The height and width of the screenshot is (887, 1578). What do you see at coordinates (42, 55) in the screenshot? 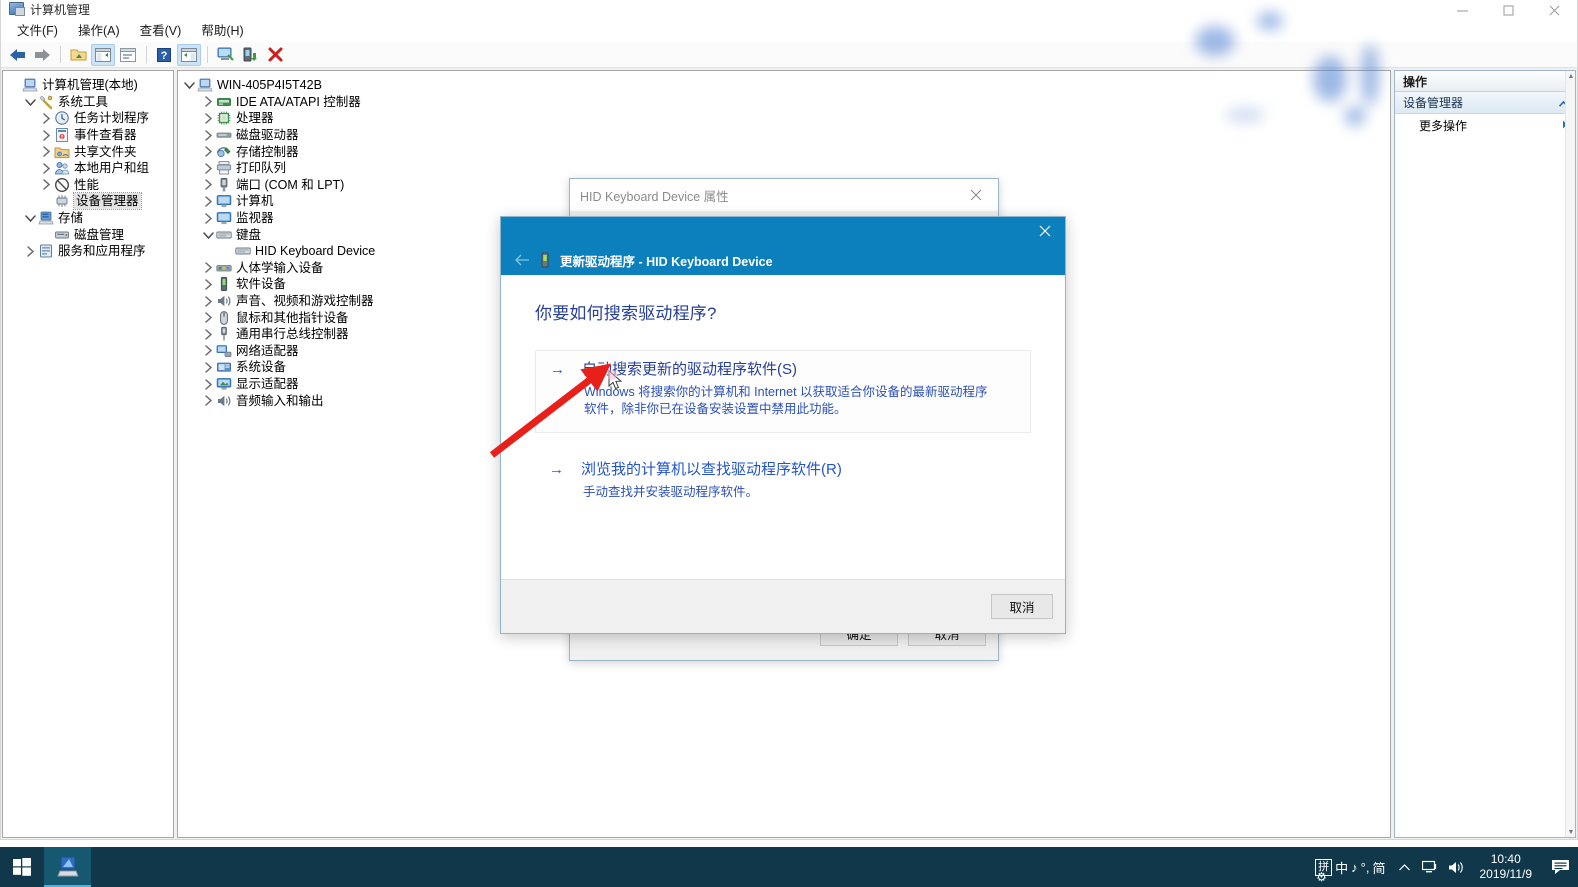
I see `forward-arrow-icon` at bounding box center [42, 55].